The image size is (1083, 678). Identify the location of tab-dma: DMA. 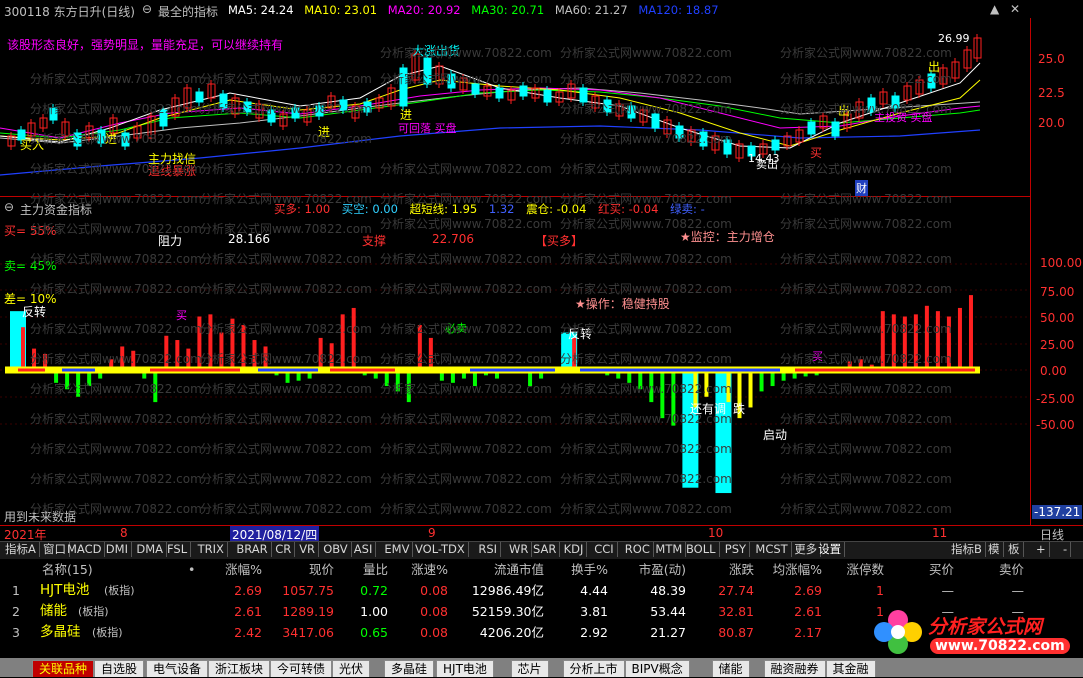
(150, 549).